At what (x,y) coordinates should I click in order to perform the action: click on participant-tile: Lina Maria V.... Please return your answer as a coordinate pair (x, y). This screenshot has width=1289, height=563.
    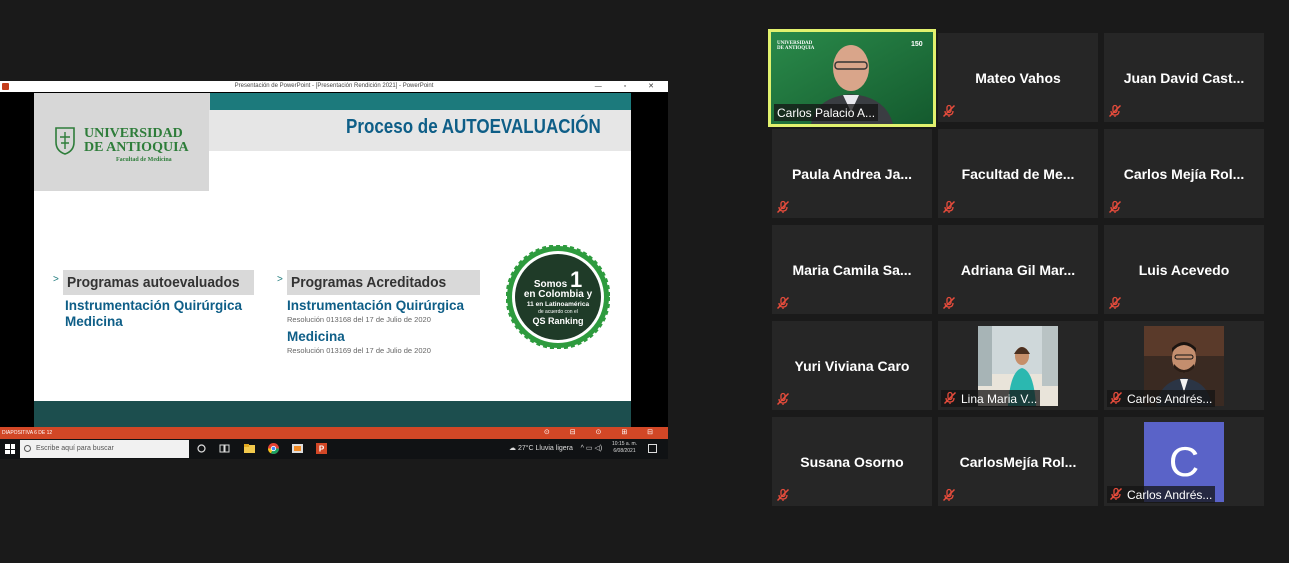
    Looking at the image, I should click on (1018, 365).